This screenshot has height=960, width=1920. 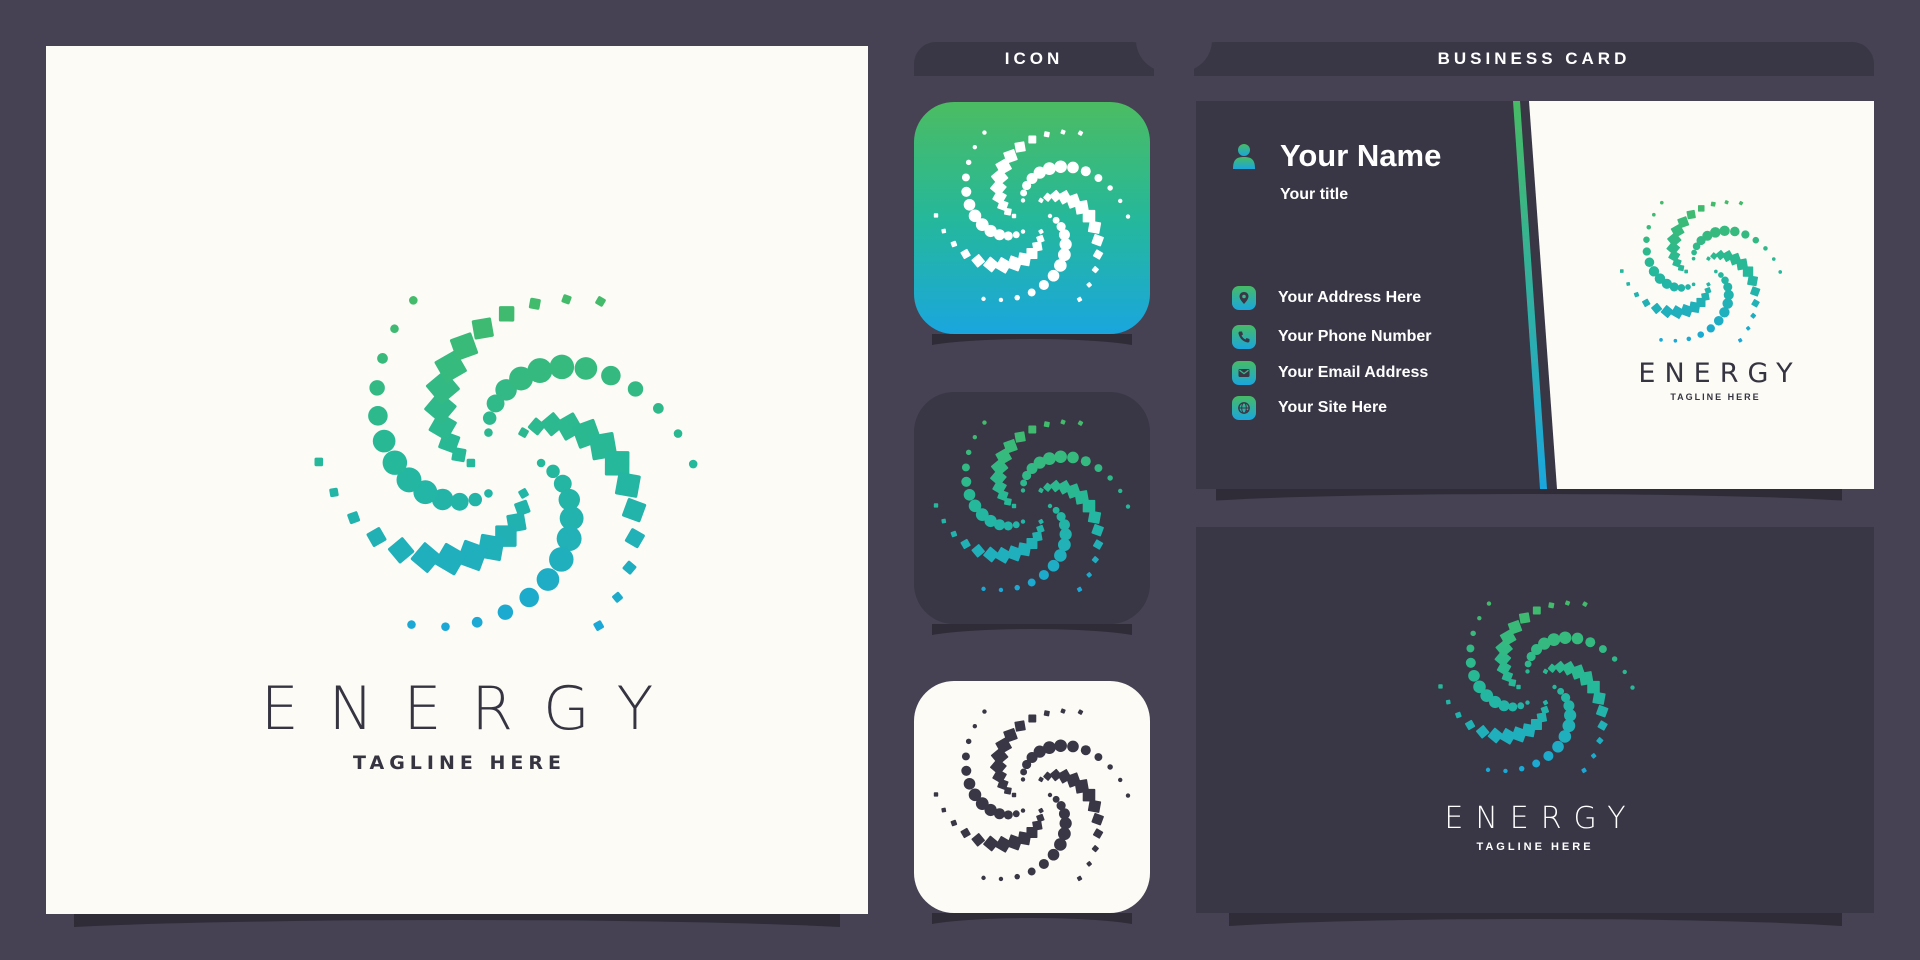 What do you see at coordinates (1034, 59) in the screenshot?
I see `tab-icon: ICON` at bounding box center [1034, 59].